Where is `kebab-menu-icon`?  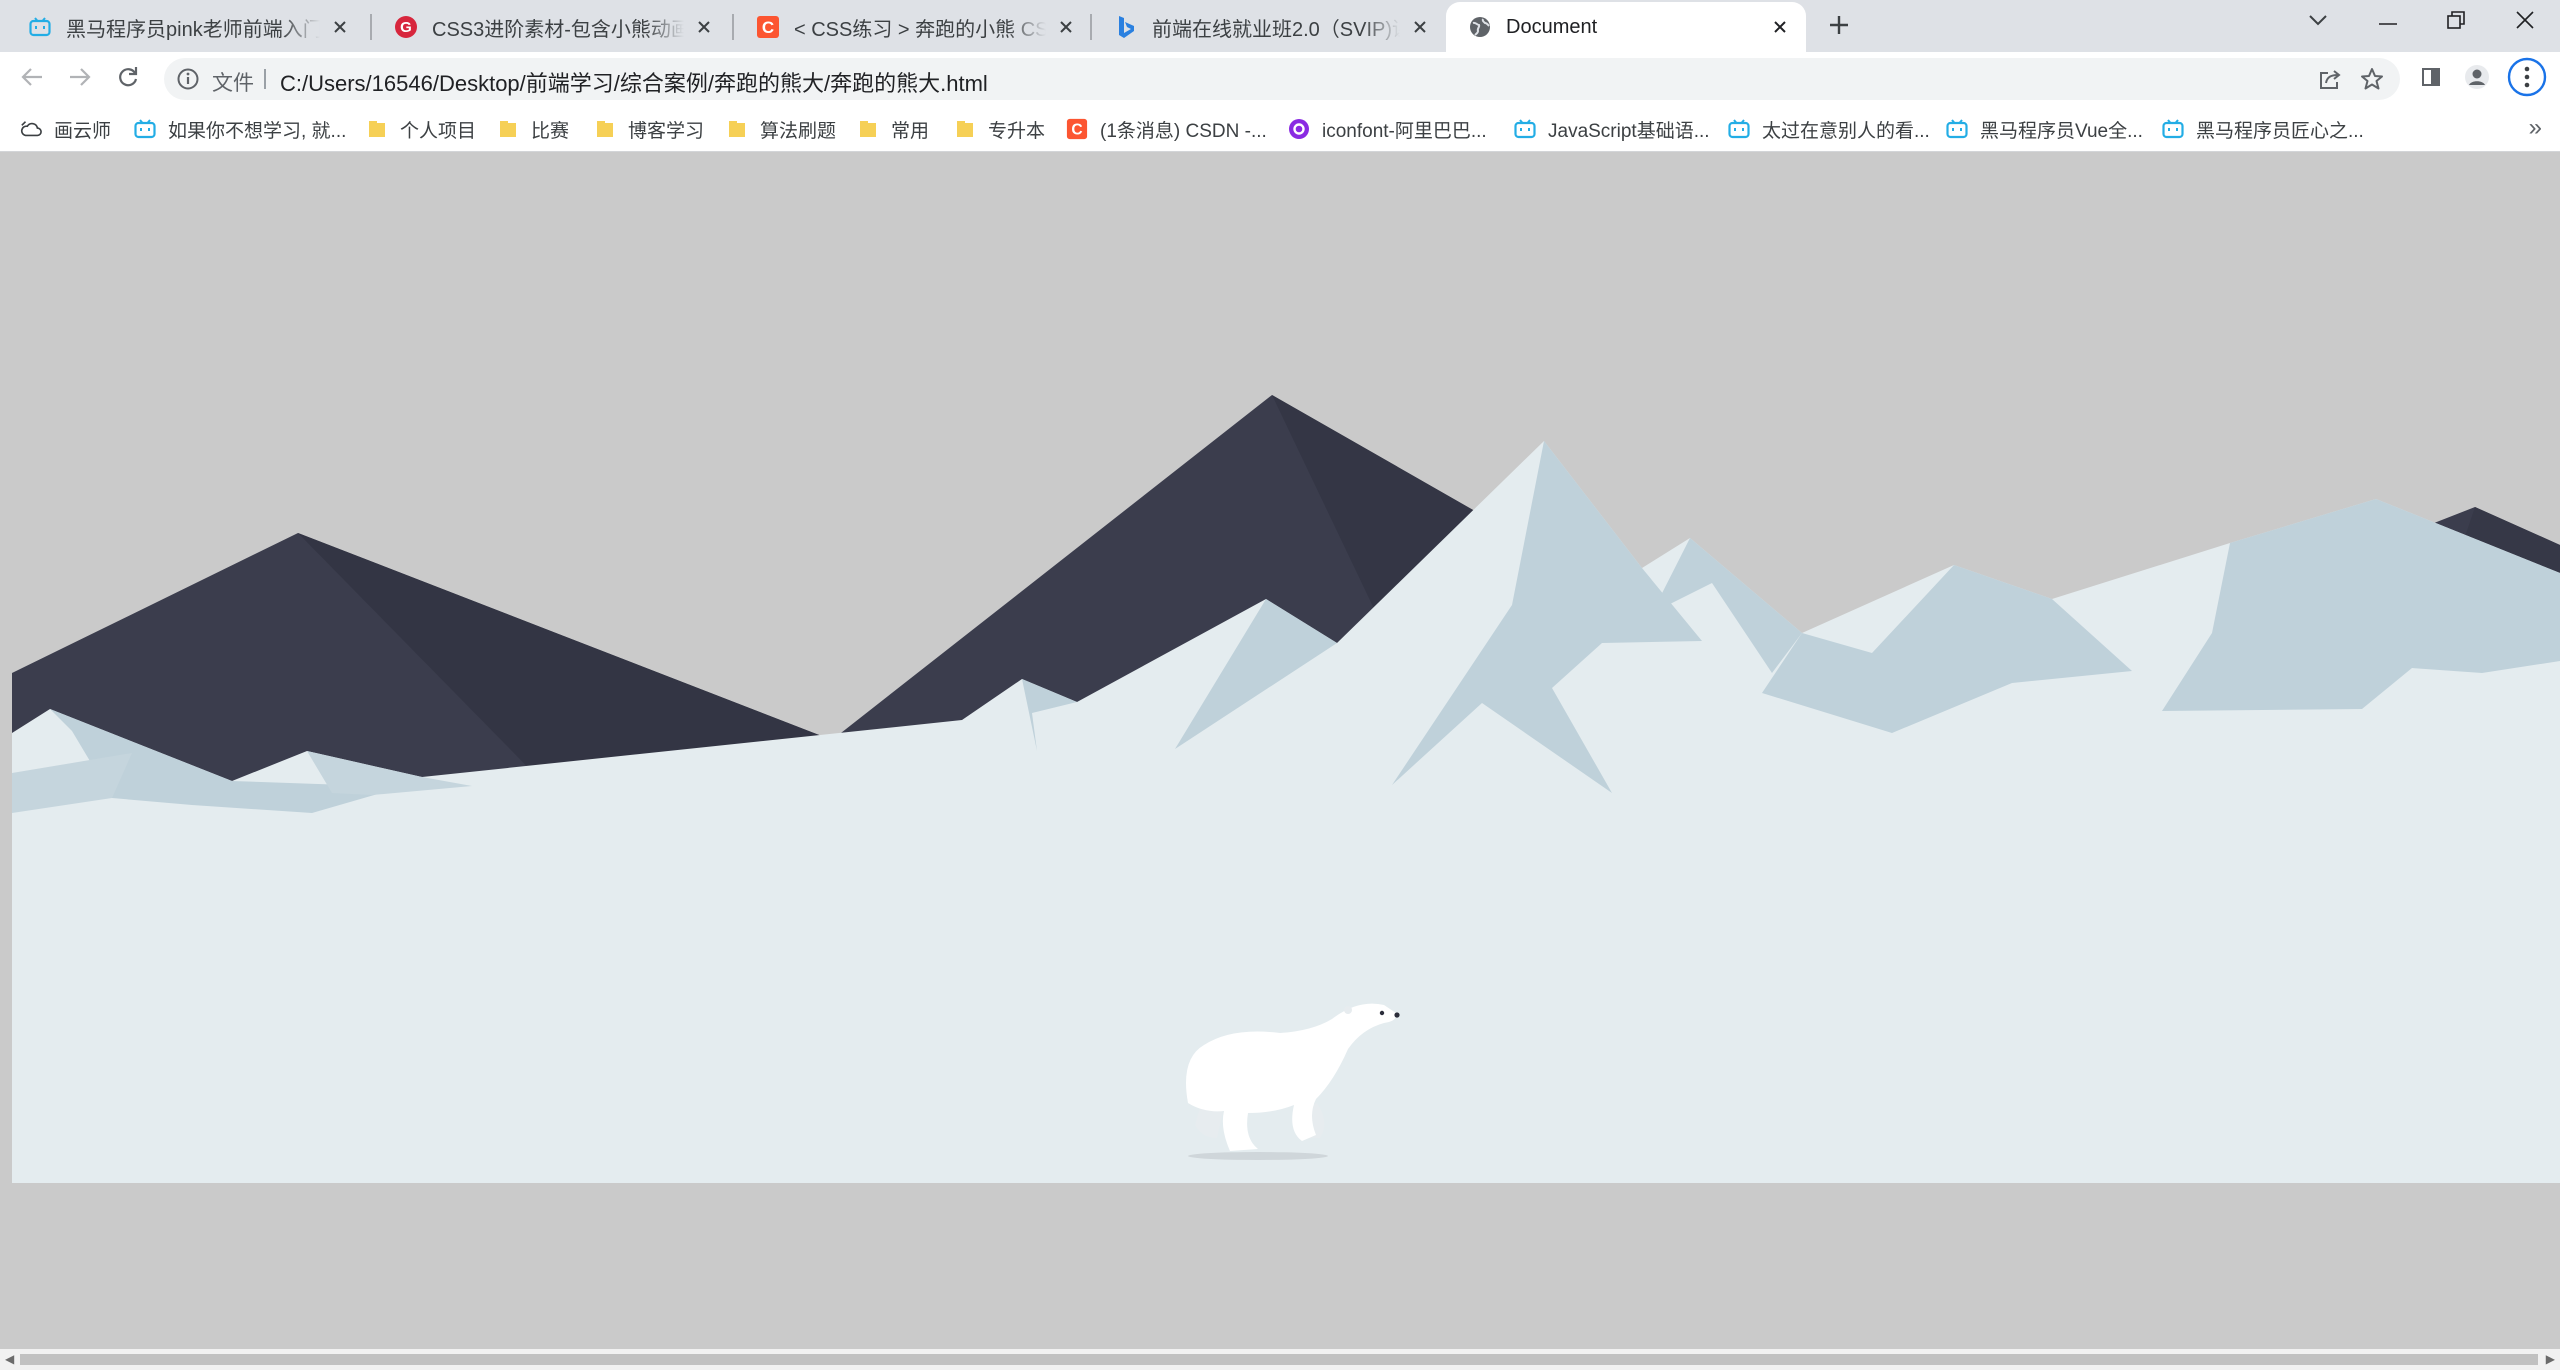 kebab-menu-icon is located at coordinates (2527, 79).